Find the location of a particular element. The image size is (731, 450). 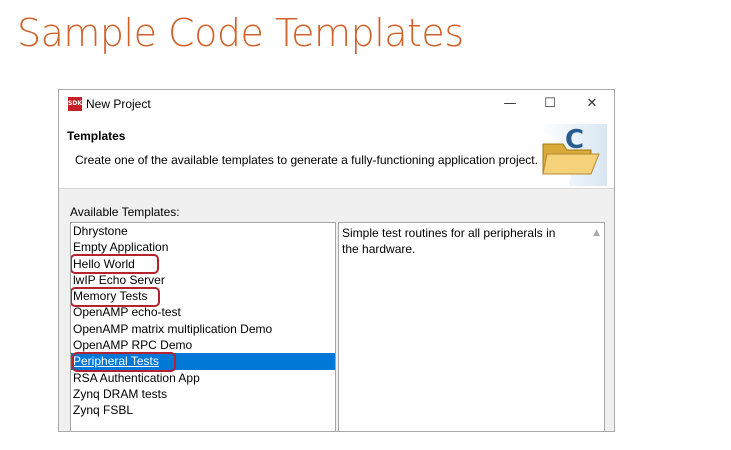

template-item-empty-application: Empty Application is located at coordinates (203, 247).